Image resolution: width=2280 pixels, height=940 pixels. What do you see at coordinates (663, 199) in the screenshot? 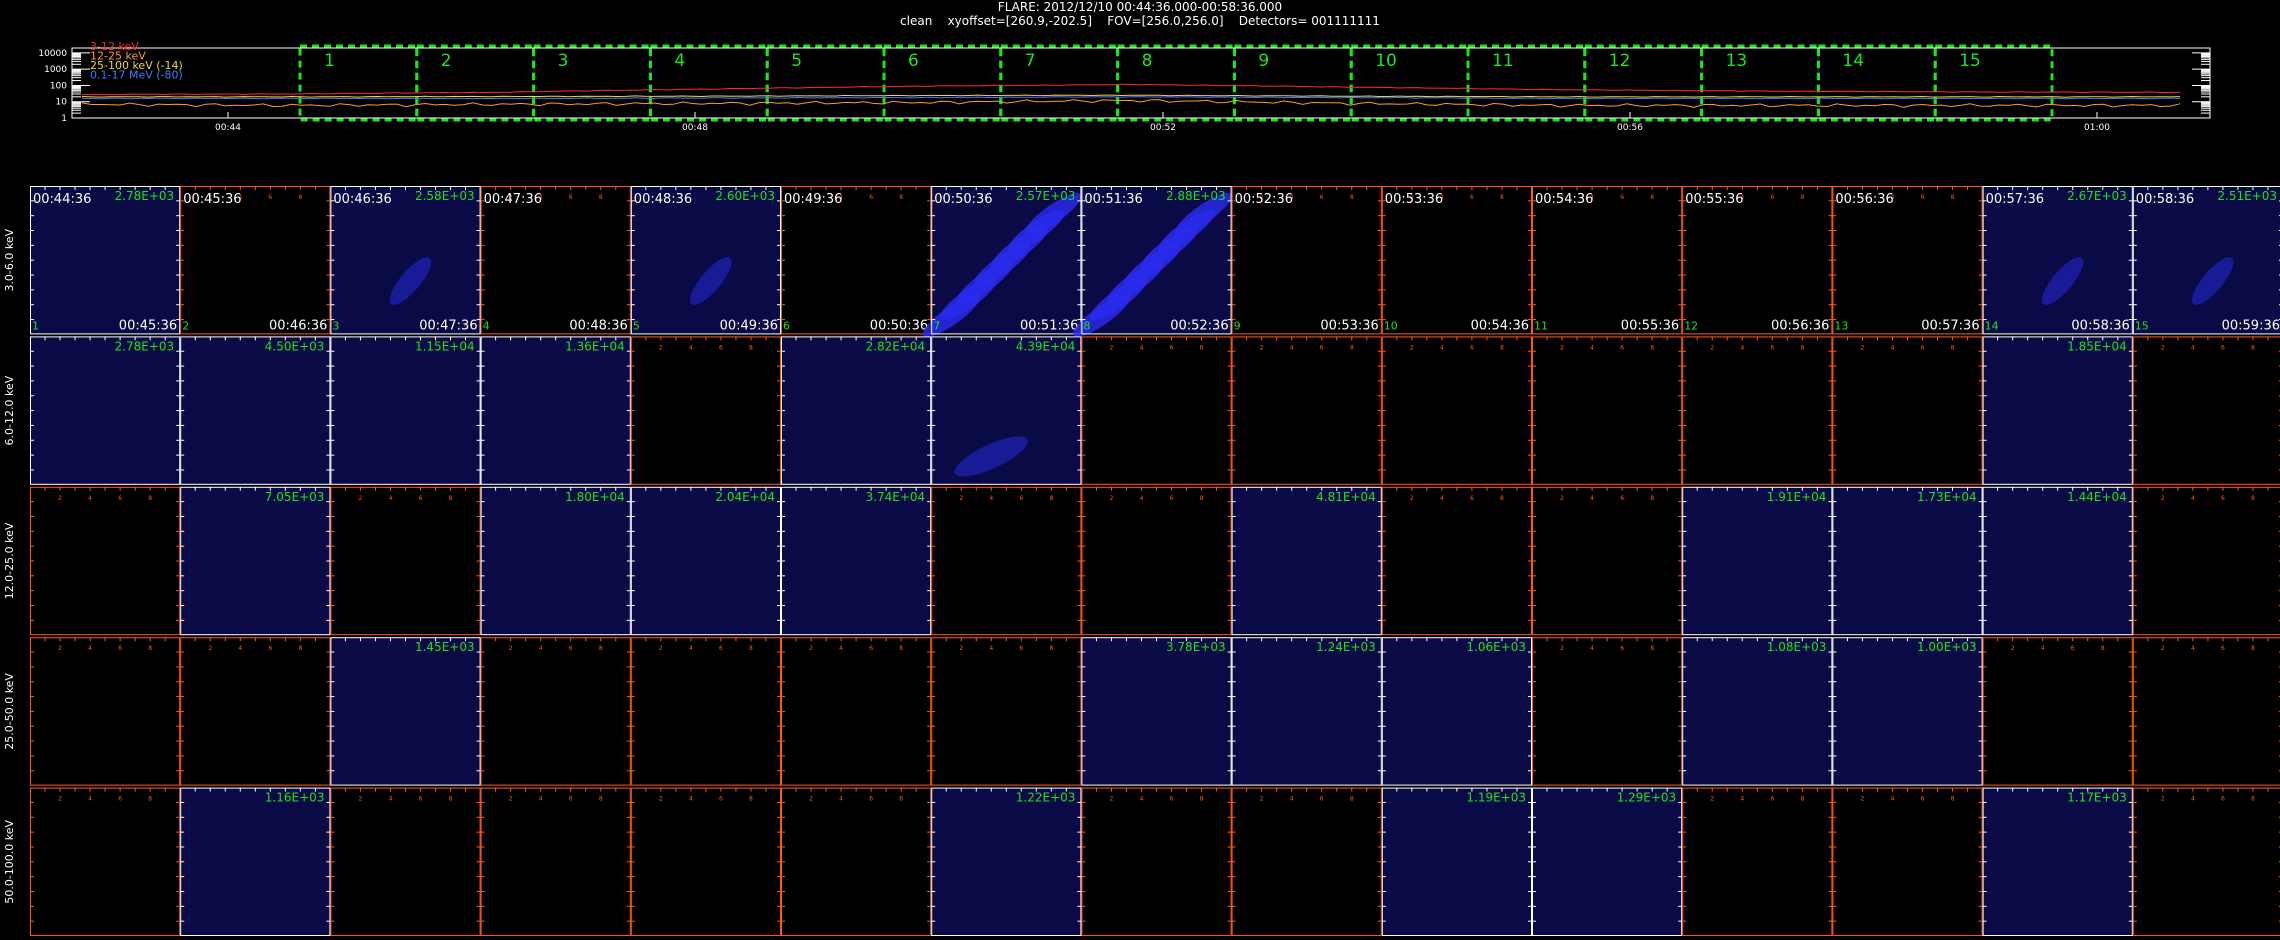
I see `start-time-label: 00:48:36` at bounding box center [663, 199].